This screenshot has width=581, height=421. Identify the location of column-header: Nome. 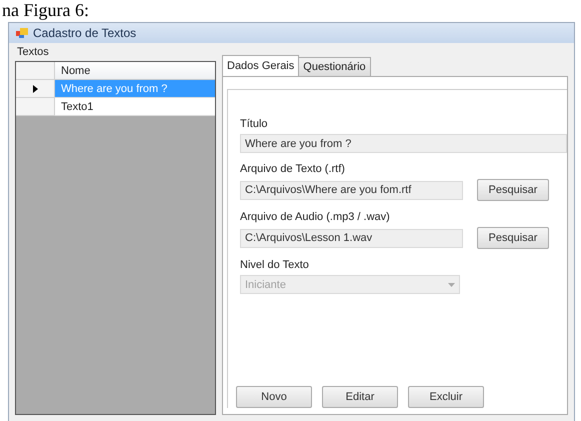
(135, 71).